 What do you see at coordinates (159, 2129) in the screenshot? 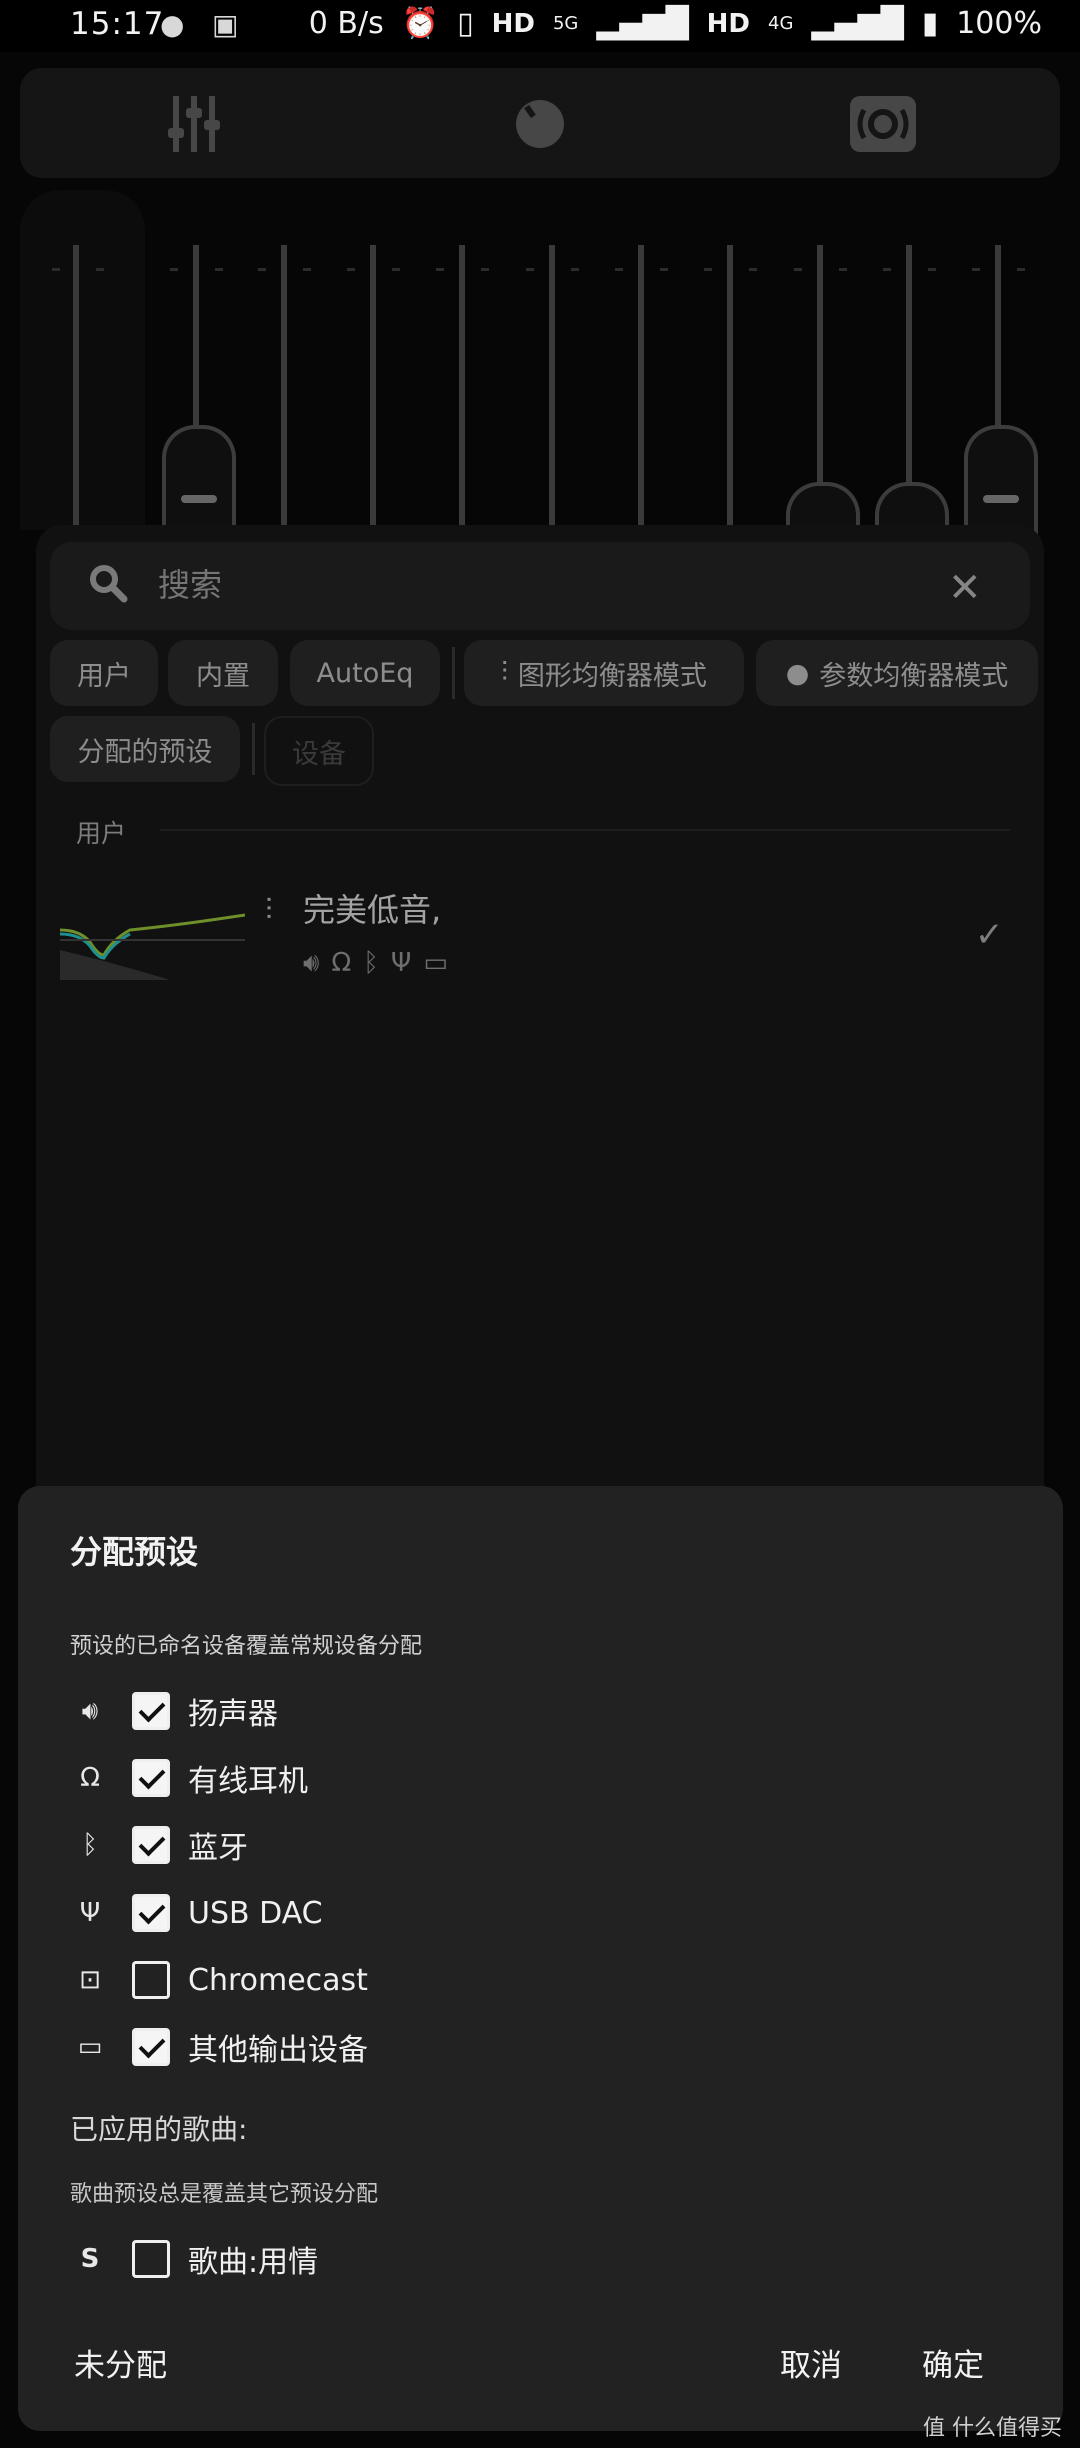
I see `applied-songs-label: 已应用的歌曲:` at bounding box center [159, 2129].